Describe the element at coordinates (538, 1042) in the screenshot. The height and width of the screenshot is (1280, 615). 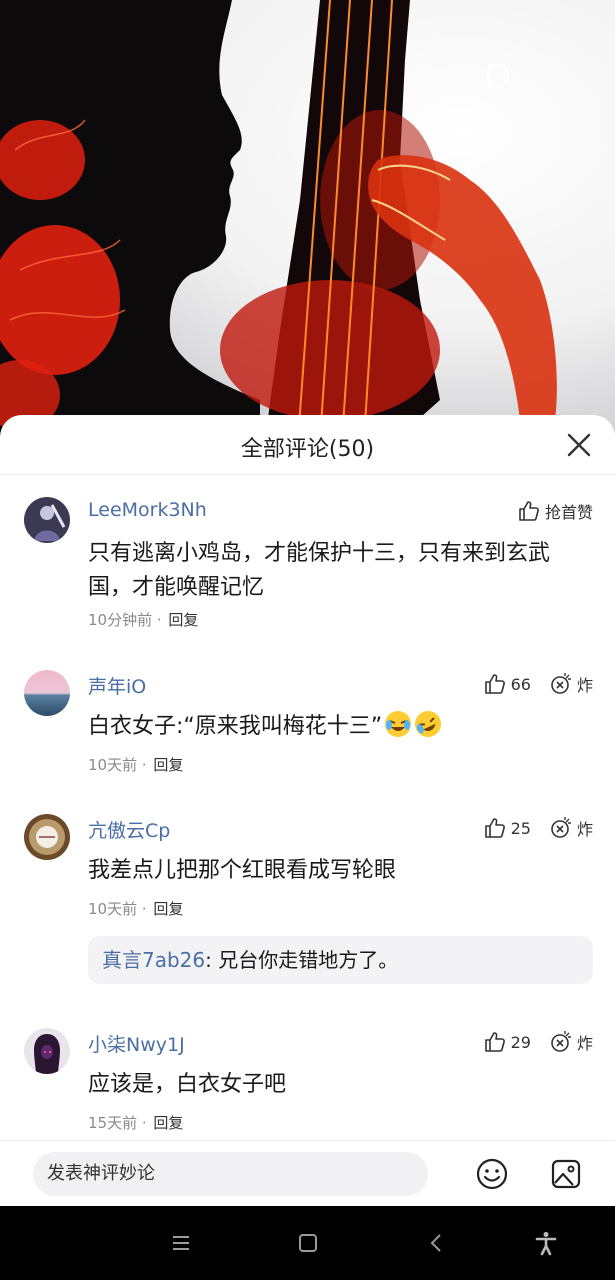
I see `comment-actions: 29 炸` at that location.